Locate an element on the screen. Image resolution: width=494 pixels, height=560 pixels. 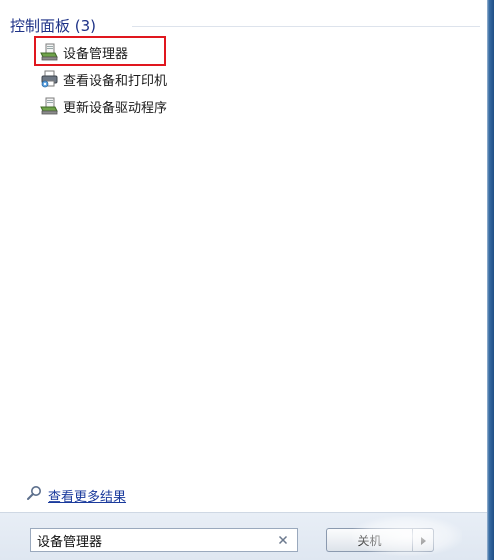
result-item-label: 查看设备和打印机 is located at coordinates (115, 81).